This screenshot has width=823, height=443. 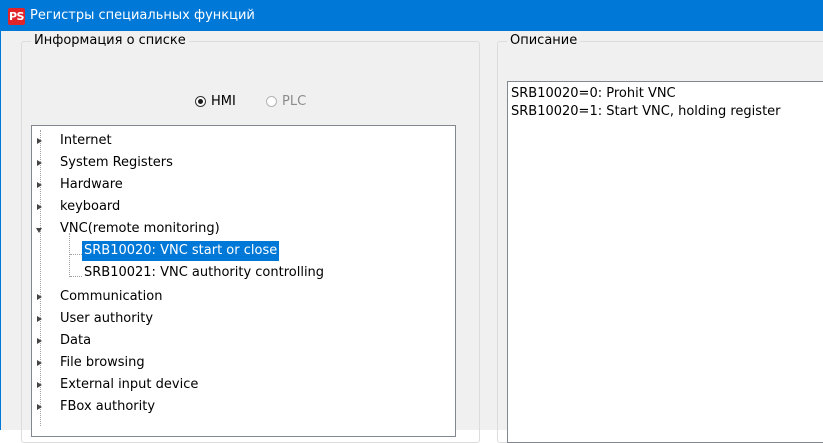 What do you see at coordinates (107, 318) in the screenshot?
I see `tree-node-label: User authority` at bounding box center [107, 318].